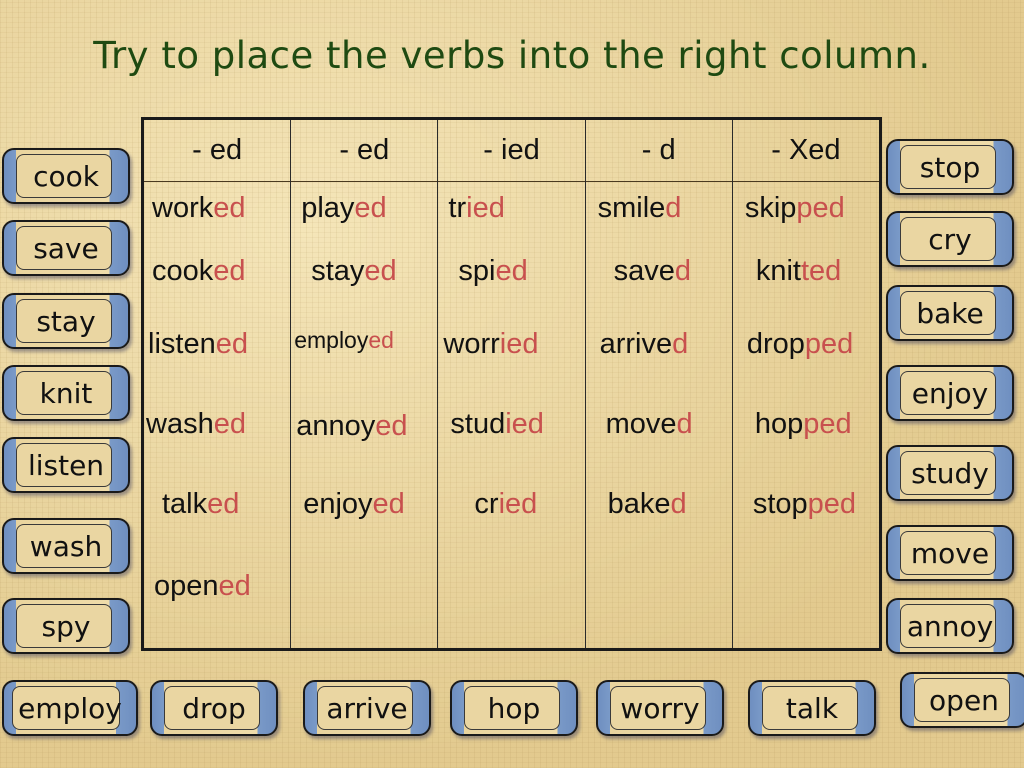 This screenshot has height=768, width=1024. I want to click on column-header: - d, so click(658, 151).